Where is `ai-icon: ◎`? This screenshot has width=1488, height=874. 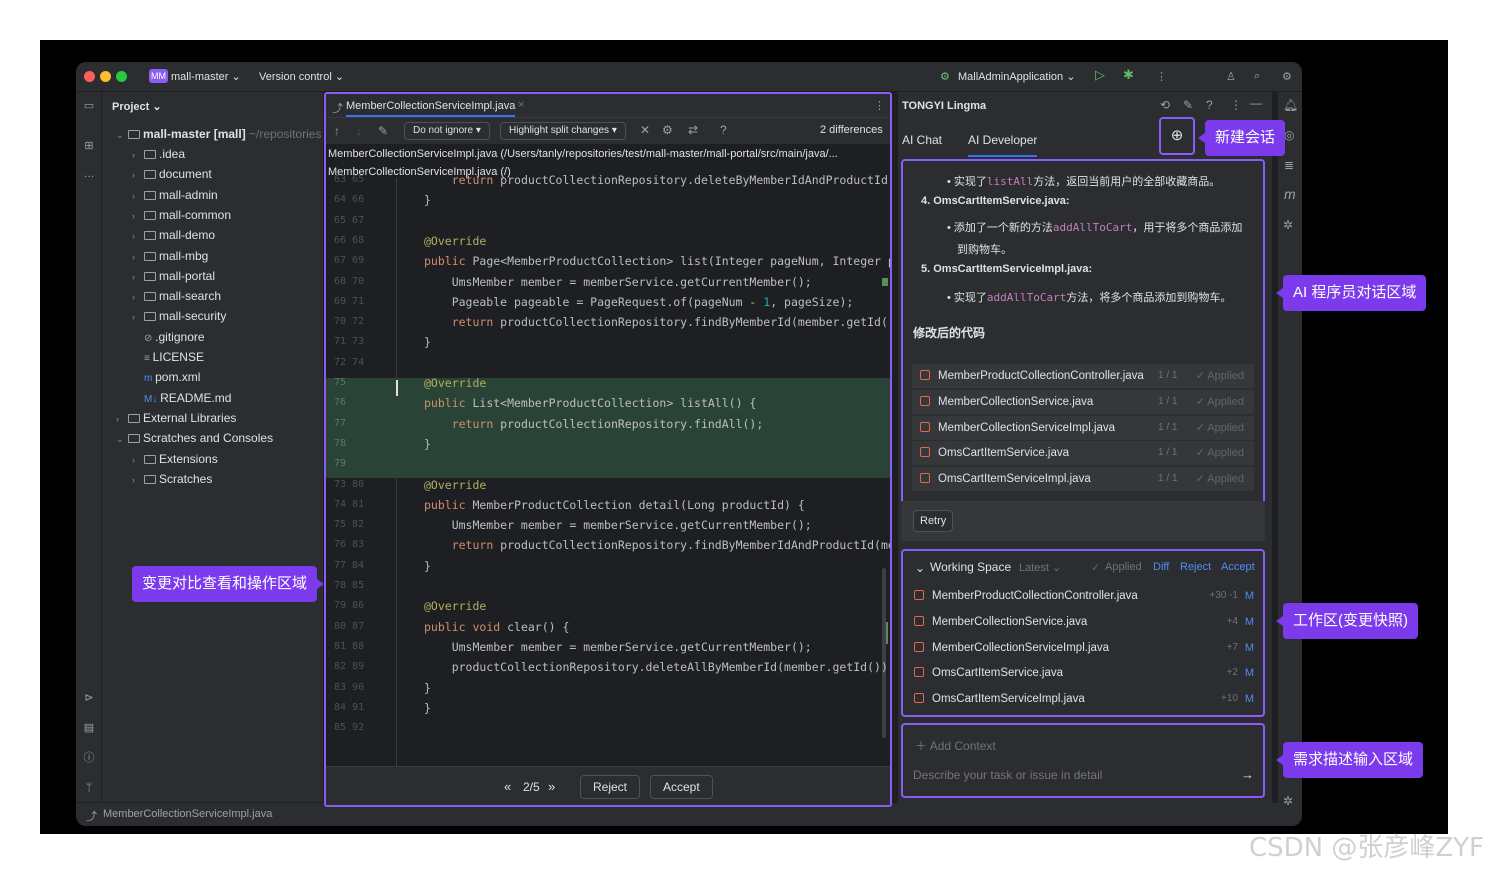 ai-icon: ◎ is located at coordinates (1289, 135).